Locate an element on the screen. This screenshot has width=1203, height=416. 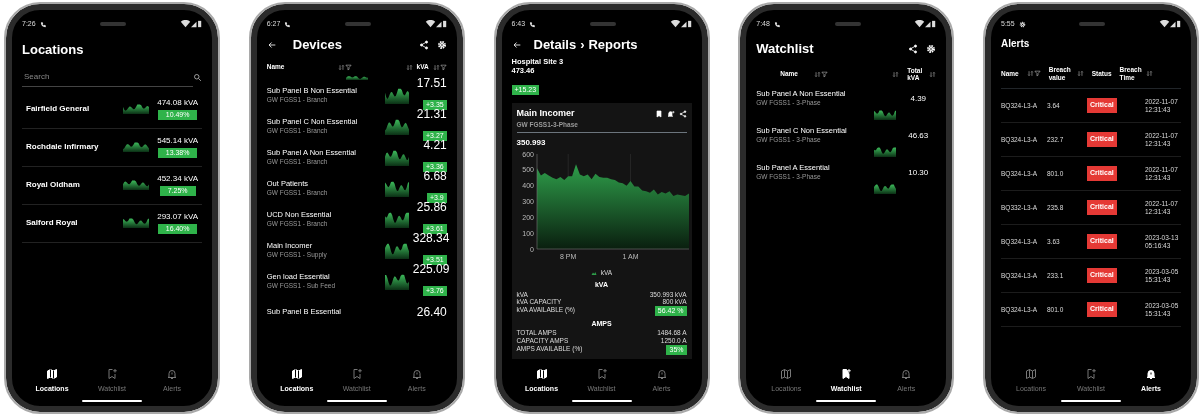
kva-reading: 545.14 kVA is located at coordinates (177, 141).